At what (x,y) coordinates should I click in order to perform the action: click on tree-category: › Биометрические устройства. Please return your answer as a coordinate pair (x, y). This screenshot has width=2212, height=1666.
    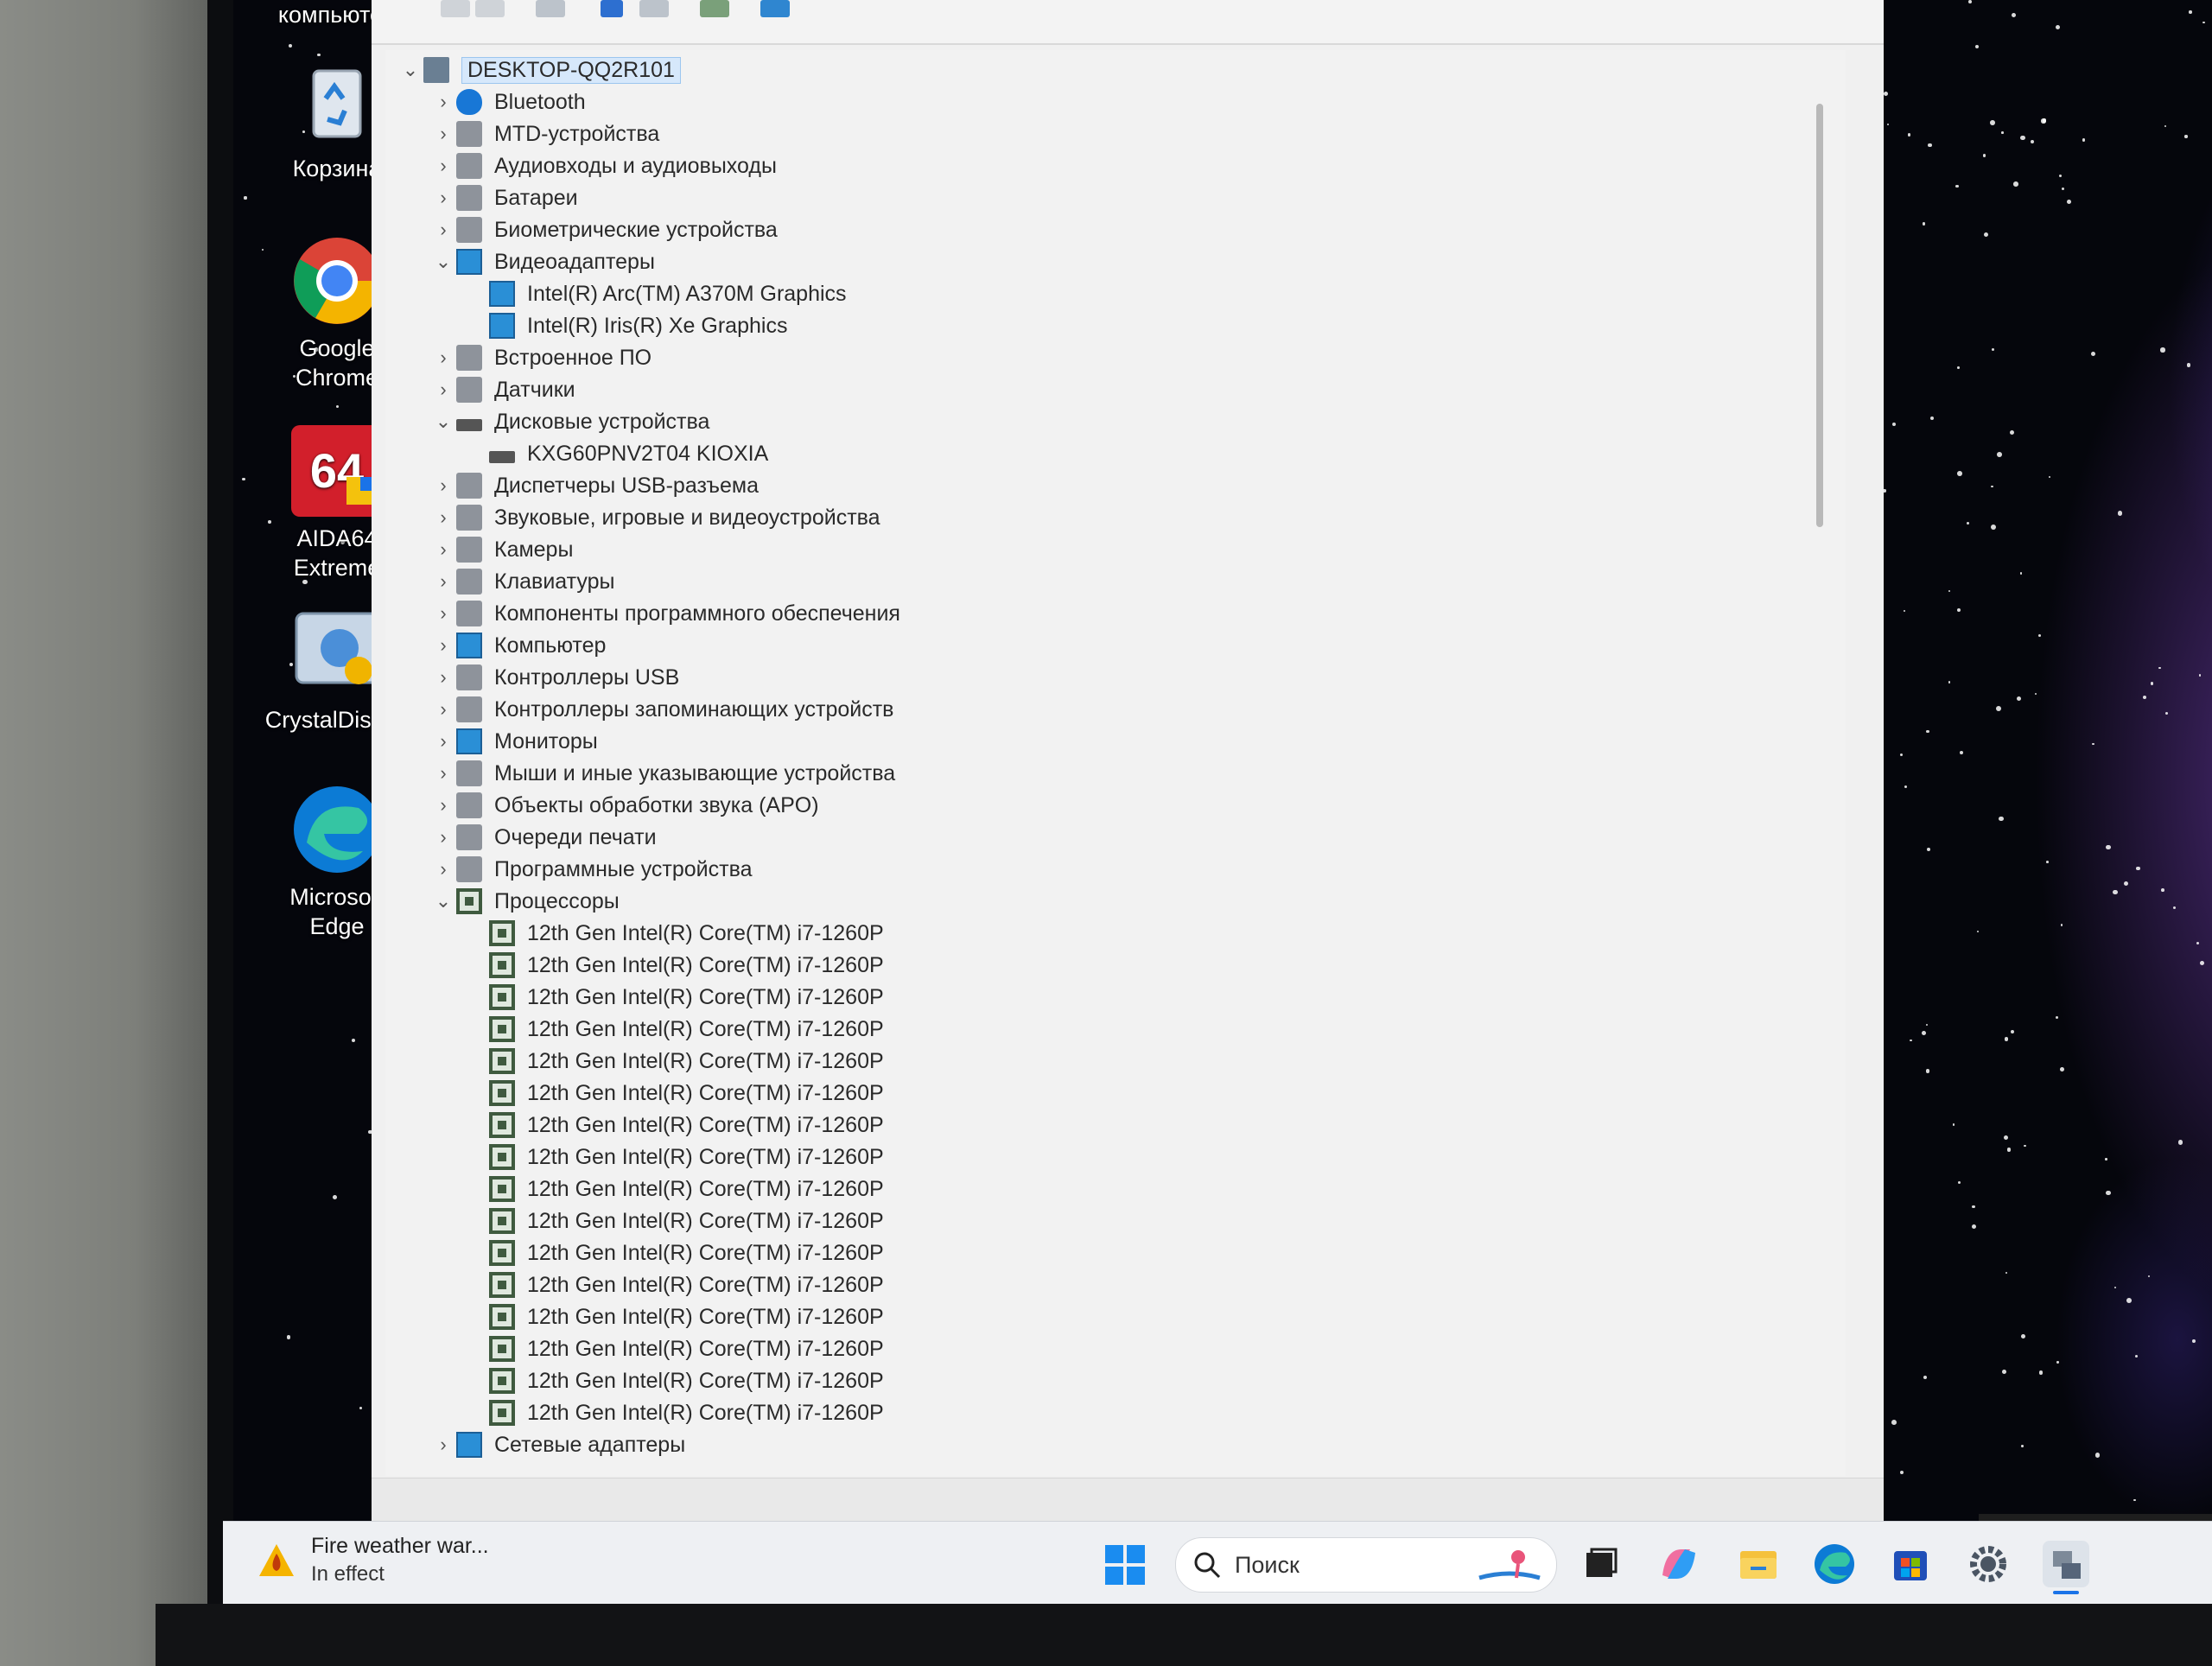
    Looking at the image, I should click on (604, 230).